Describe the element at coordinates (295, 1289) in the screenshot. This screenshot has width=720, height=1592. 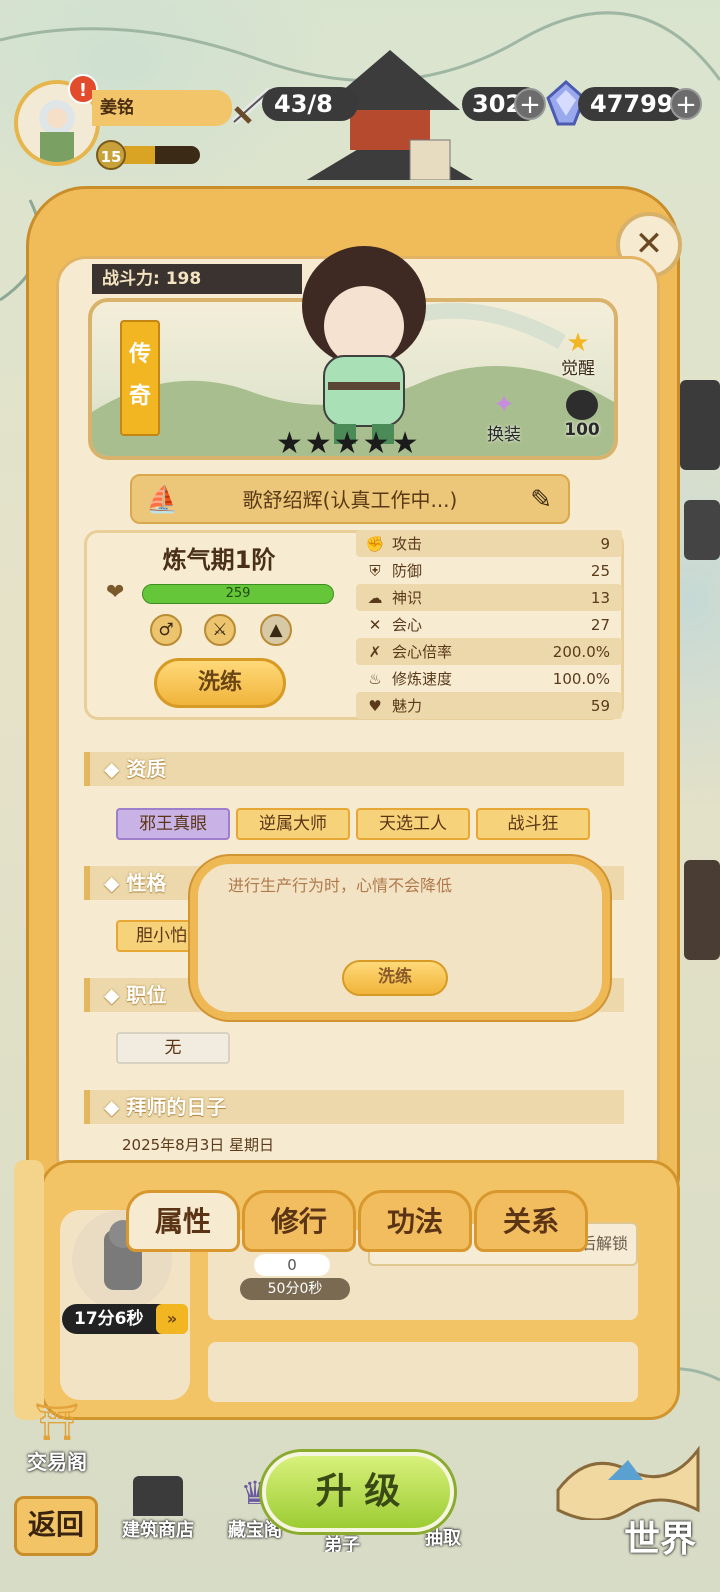
I see `slot-duration: 50分0秒` at that location.